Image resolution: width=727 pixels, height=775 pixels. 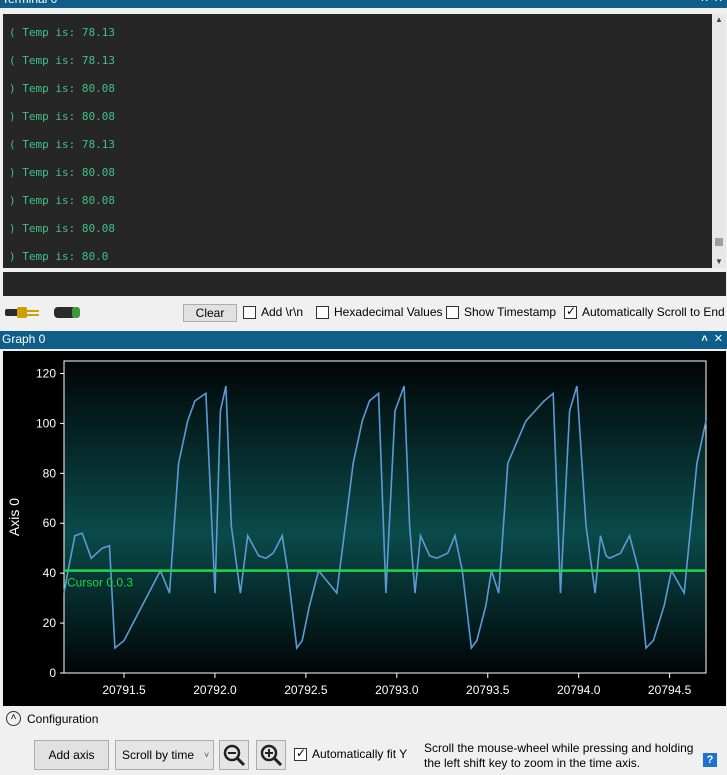 I want to click on zoom-out-button, so click(x=234, y=755).